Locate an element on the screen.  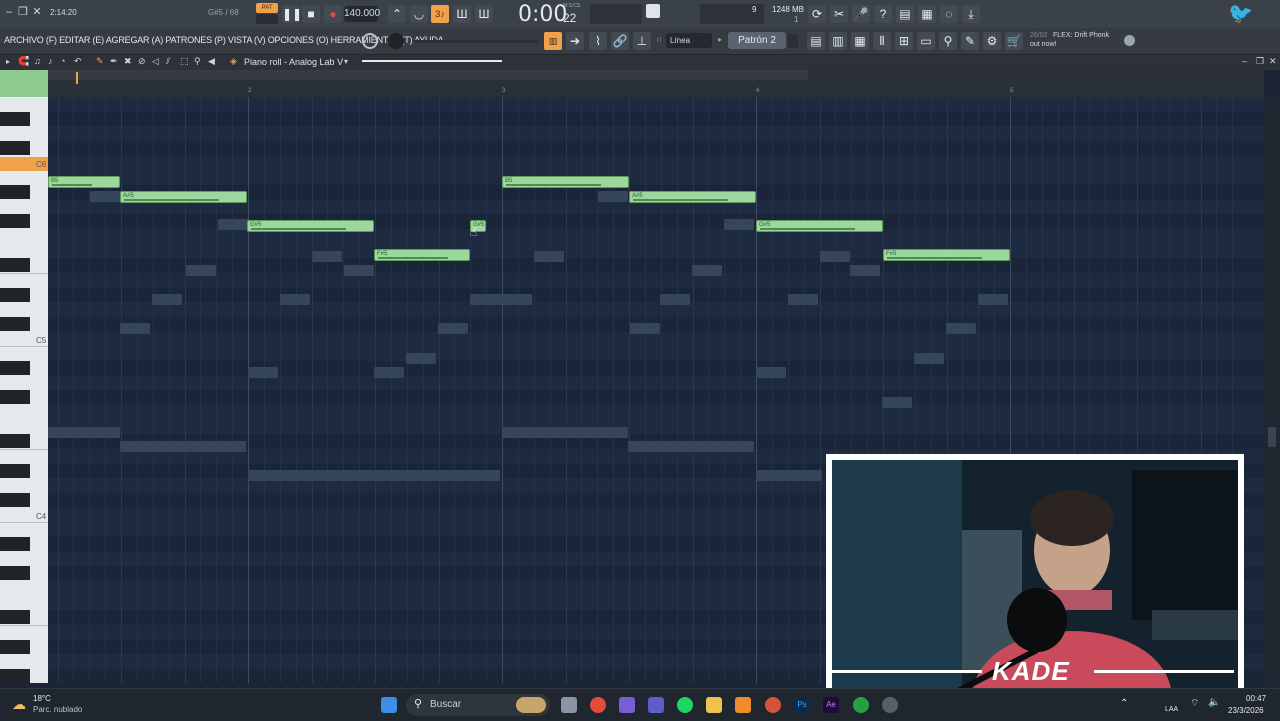
weather-icon: ☁ is located at coordinates (19, 704).